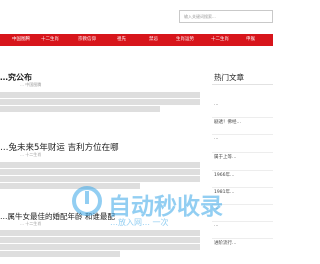  What do you see at coordinates (153, 40) in the screenshot?
I see `nav-item-taboo: 禁忌` at bounding box center [153, 40].